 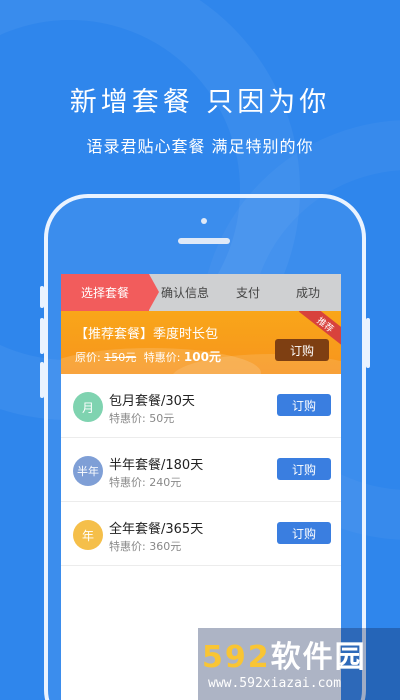 I want to click on plan-name: 全年套餐/365天, so click(x=156, y=529).